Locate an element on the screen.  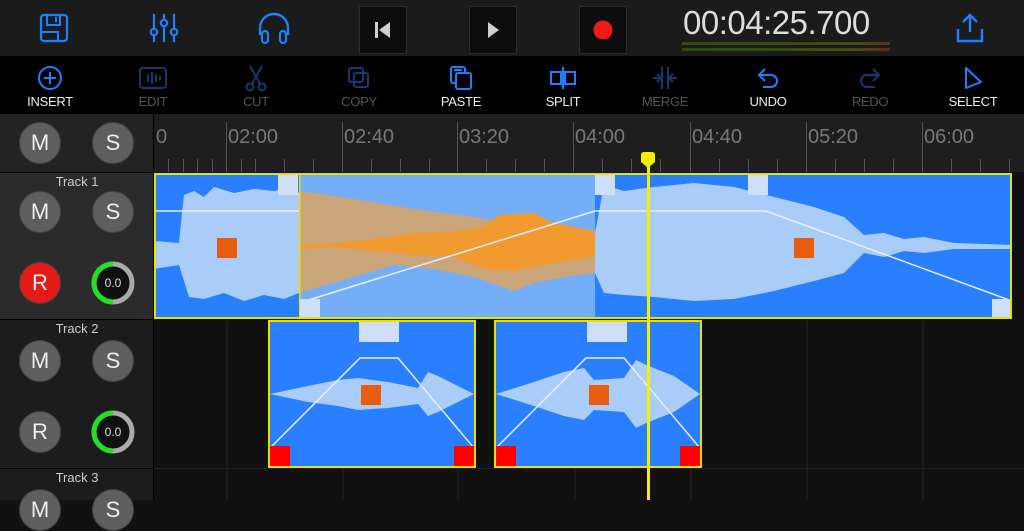
master-mute-button: M is located at coordinates (40, 143).